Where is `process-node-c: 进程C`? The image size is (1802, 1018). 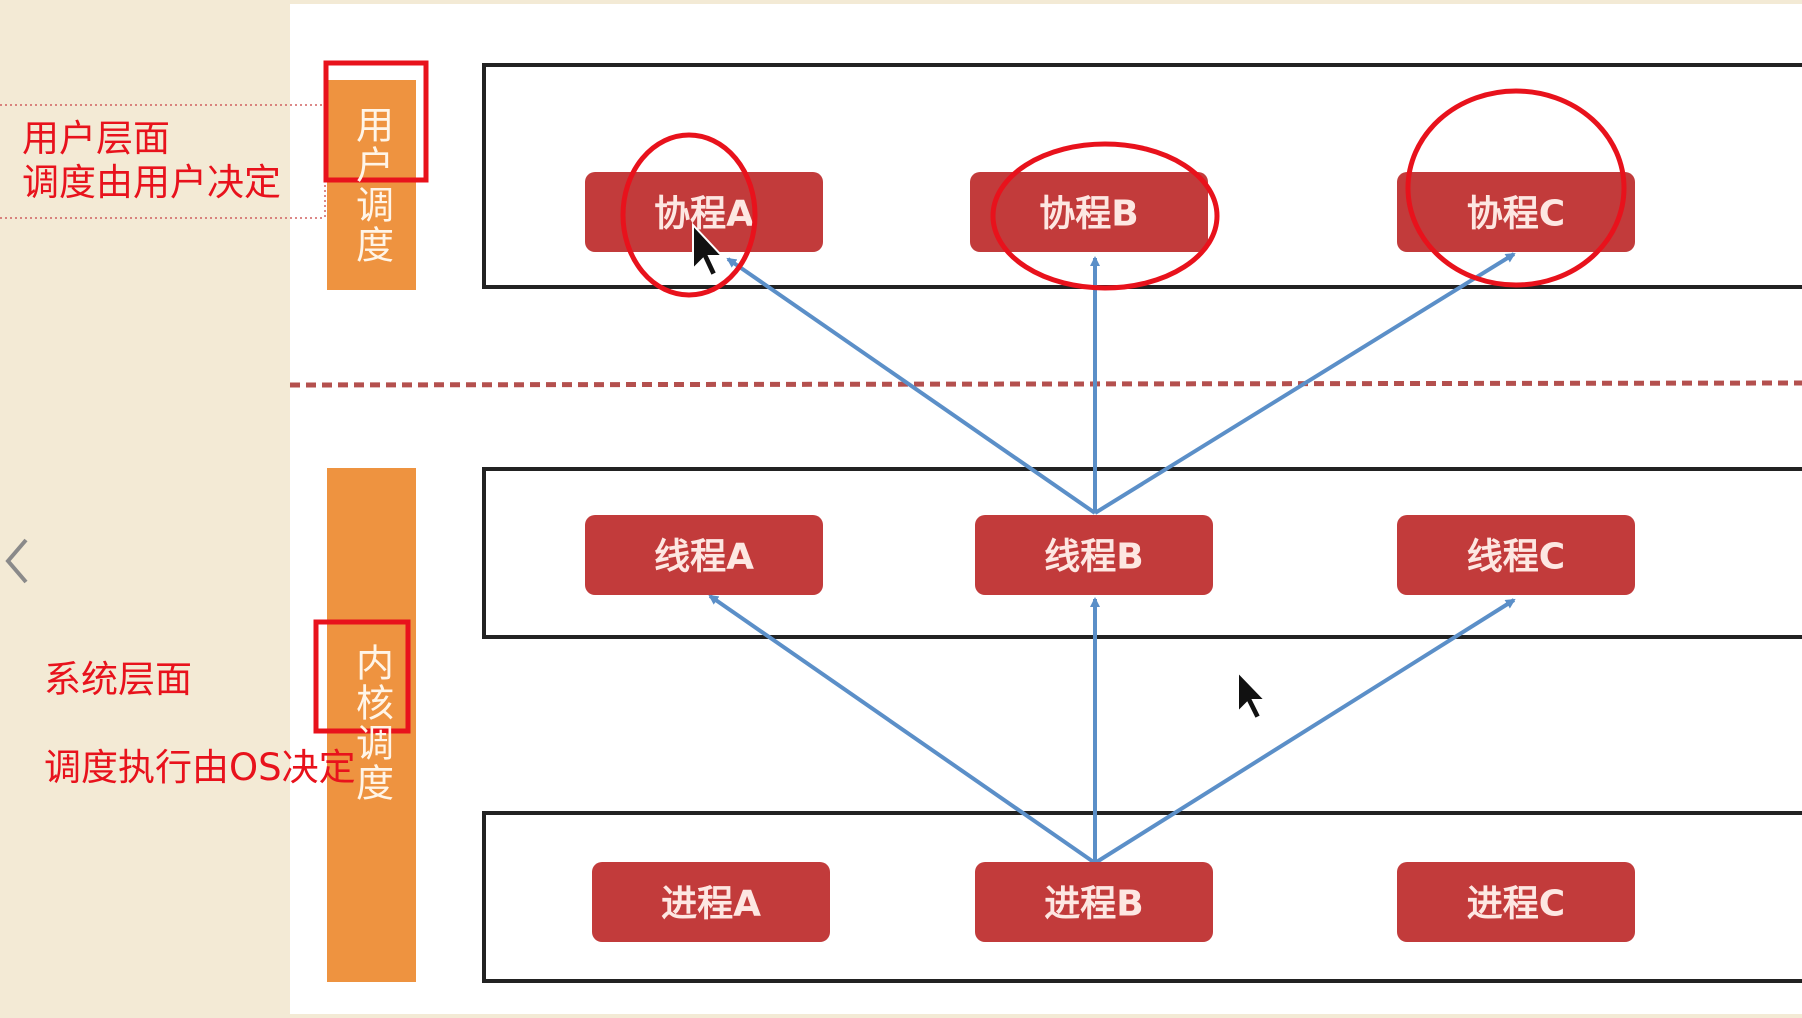
process-node-c: 进程C is located at coordinates (1516, 902).